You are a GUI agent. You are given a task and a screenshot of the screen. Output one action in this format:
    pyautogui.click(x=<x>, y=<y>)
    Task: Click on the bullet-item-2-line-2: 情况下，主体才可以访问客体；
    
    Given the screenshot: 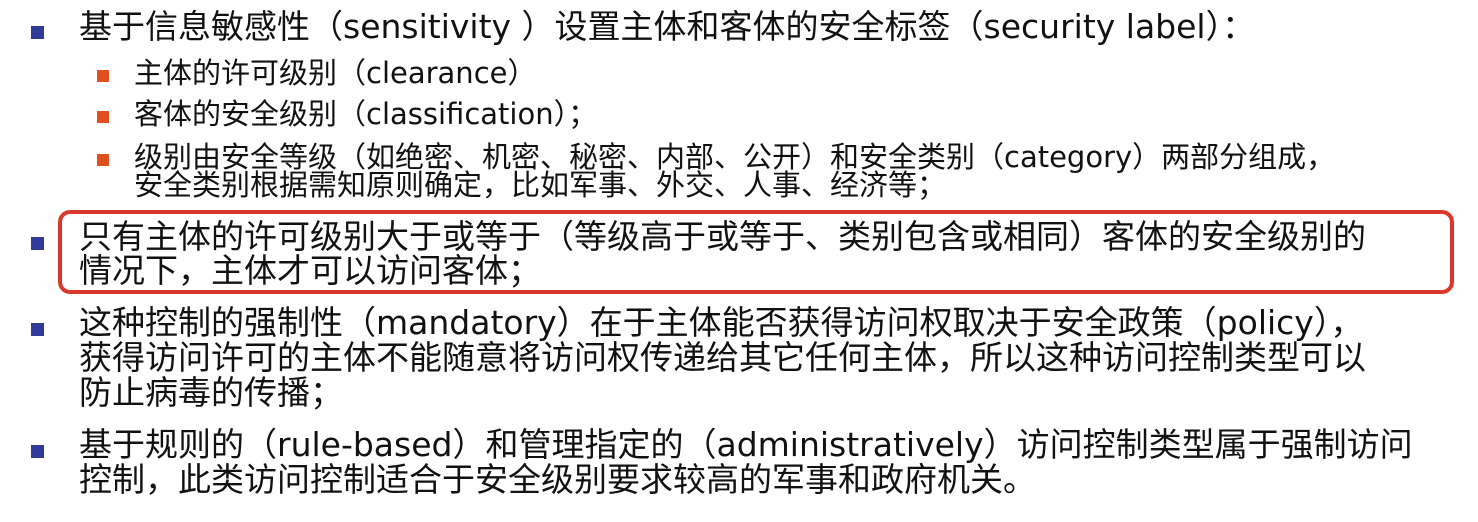 What is the action you would take?
    pyautogui.click(x=310, y=270)
    